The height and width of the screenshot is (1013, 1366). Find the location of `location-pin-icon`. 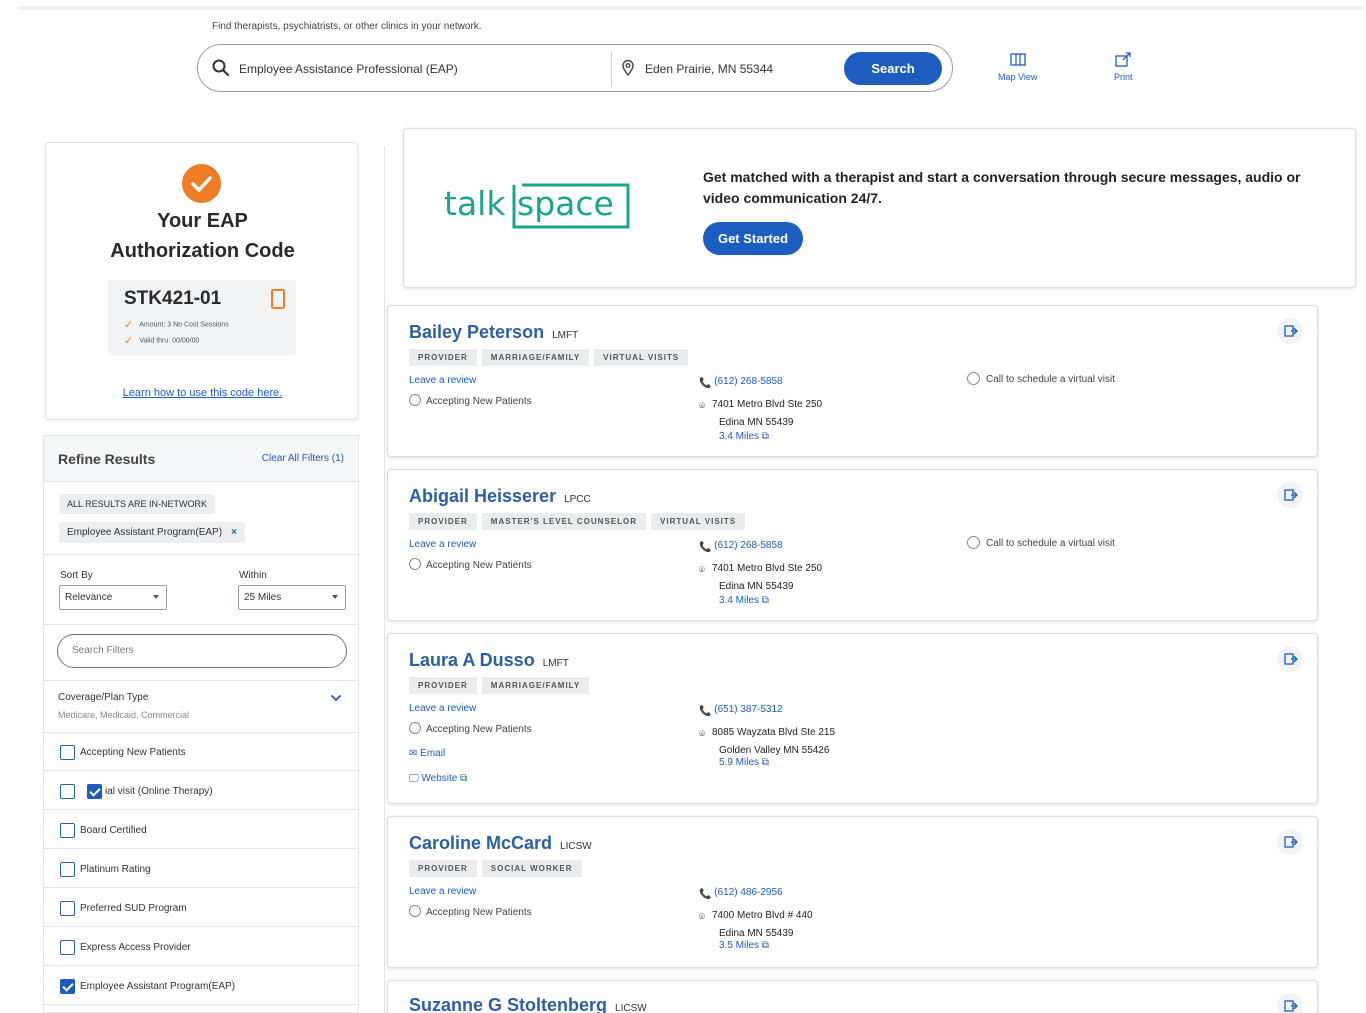

location-pin-icon is located at coordinates (628, 68).